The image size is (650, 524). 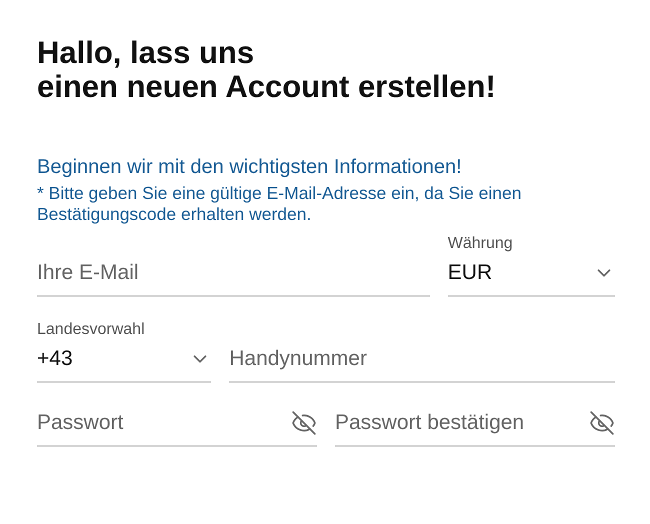 What do you see at coordinates (146, 53) in the screenshot?
I see `page-heading: Hallo, lass uns` at bounding box center [146, 53].